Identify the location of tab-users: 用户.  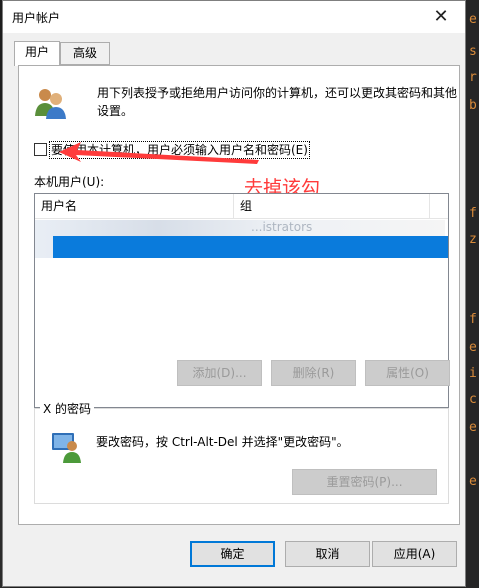
(37, 53).